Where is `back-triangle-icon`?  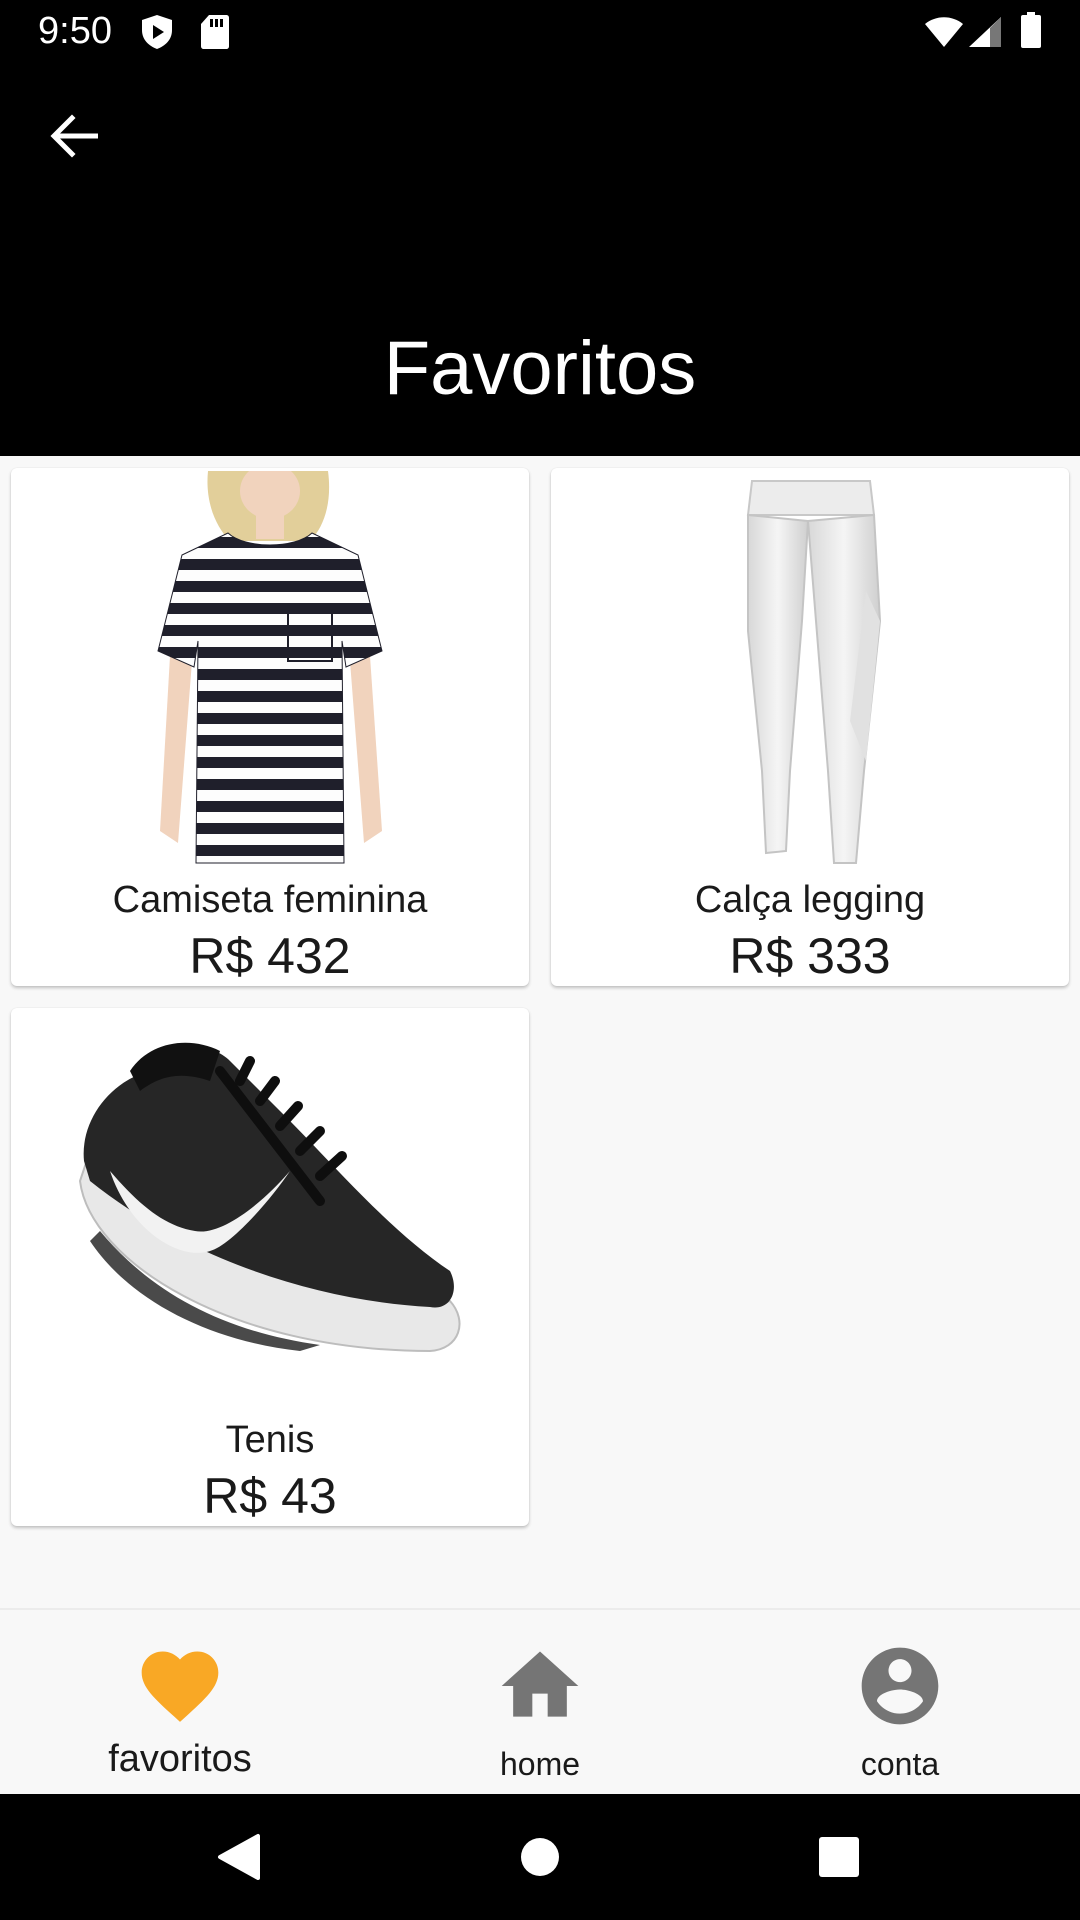
back-triangle-icon is located at coordinates (239, 1857).